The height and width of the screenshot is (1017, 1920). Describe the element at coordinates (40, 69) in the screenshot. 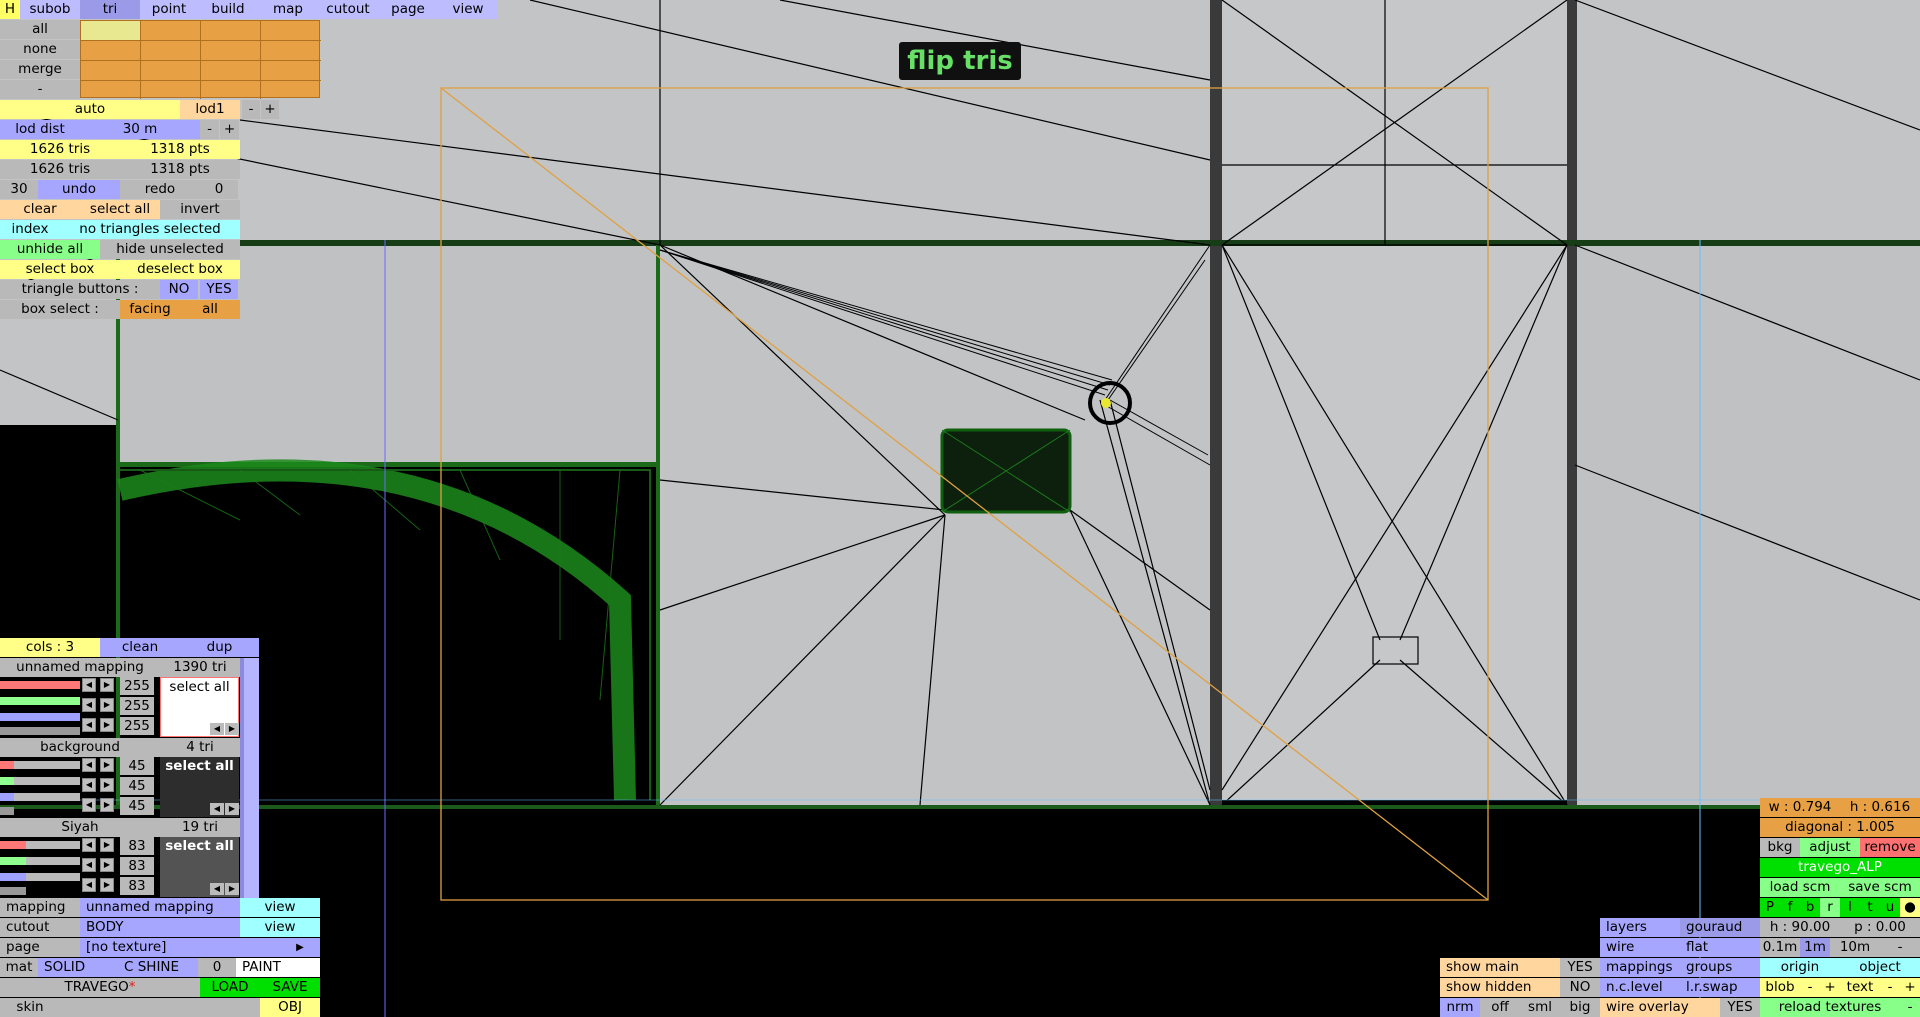

I see `select-merge-row: merge` at that location.